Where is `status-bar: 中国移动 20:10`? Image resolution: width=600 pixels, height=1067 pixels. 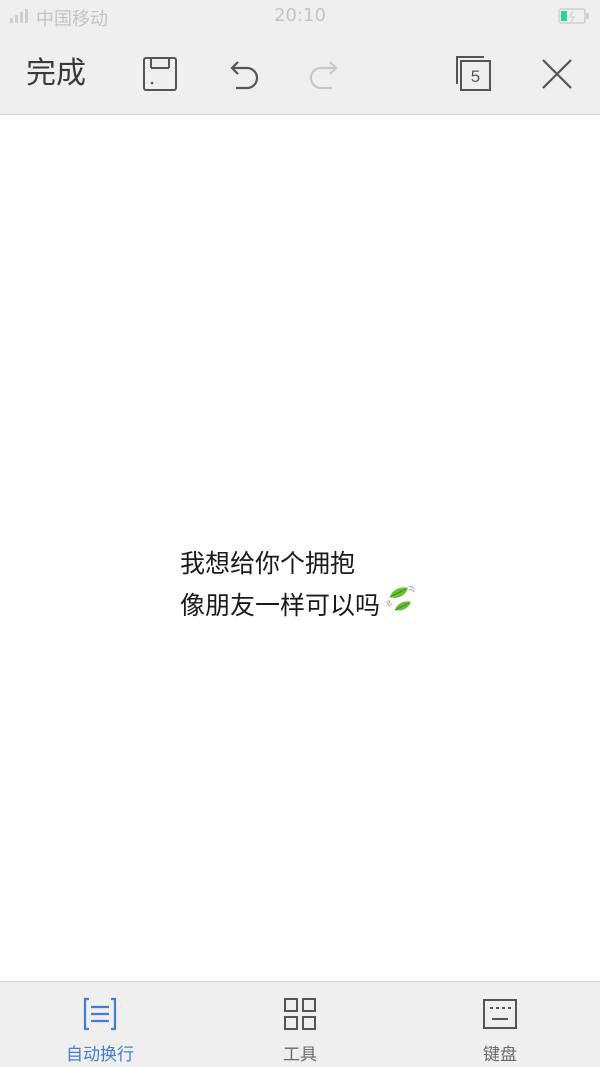 status-bar: 中国移动 20:10 is located at coordinates (300, 17).